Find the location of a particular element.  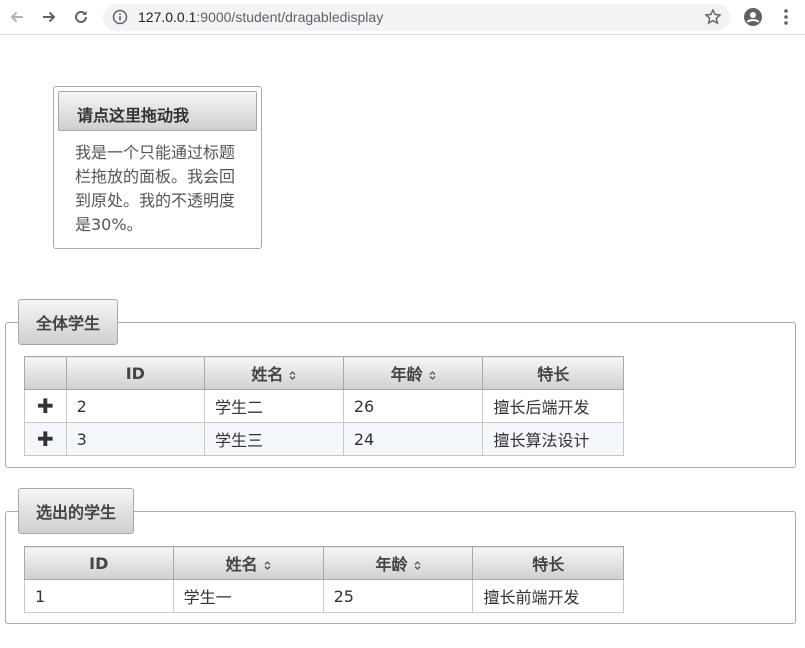

draggable-panel-text: 我是一个只能通过标题栏拖放的面板。我会回到原处。我的不透明度是30%。 is located at coordinates (155, 188).